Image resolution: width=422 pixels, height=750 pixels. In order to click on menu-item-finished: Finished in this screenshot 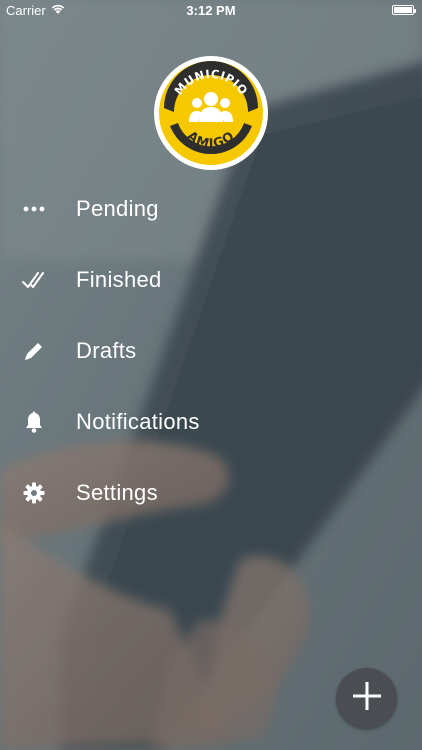, I will do `click(150, 280)`.